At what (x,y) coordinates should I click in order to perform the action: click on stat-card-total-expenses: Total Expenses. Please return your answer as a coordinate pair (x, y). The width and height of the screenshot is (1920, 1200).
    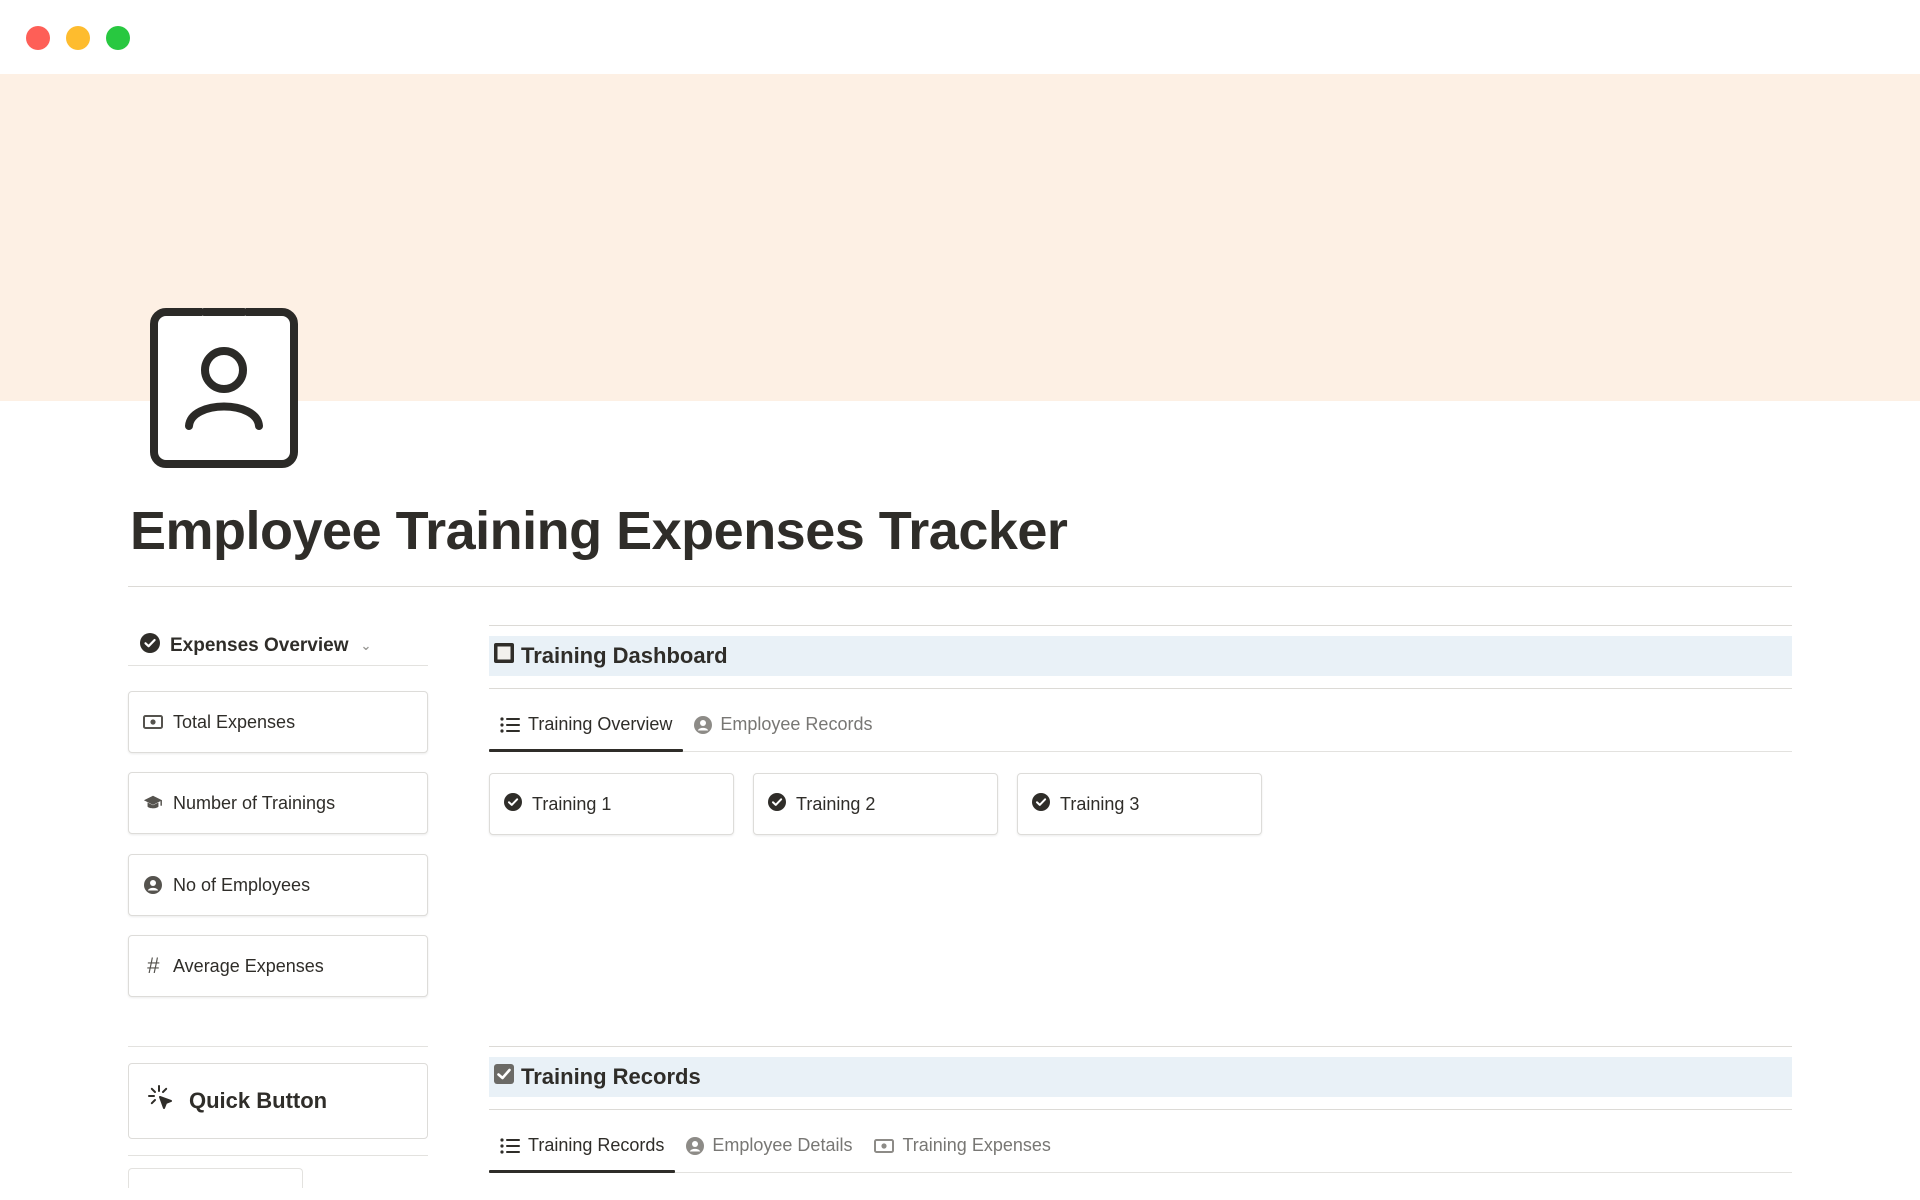
    Looking at the image, I should click on (278, 722).